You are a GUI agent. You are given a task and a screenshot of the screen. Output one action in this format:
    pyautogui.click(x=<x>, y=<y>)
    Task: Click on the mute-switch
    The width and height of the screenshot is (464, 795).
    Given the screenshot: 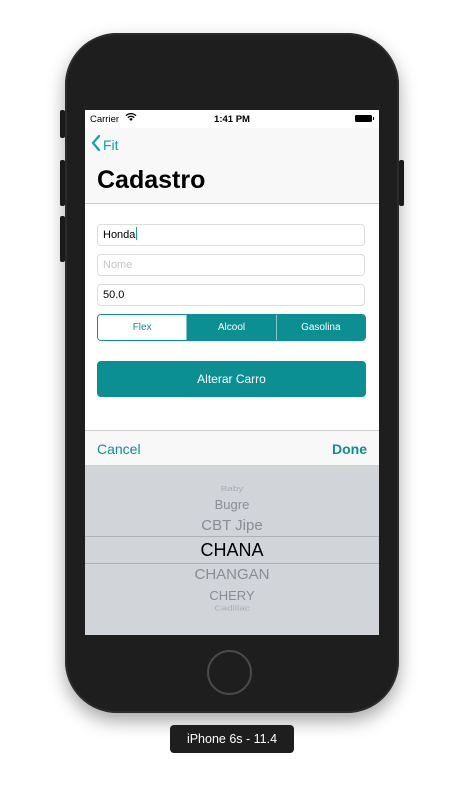 What is the action you would take?
    pyautogui.click(x=62, y=124)
    